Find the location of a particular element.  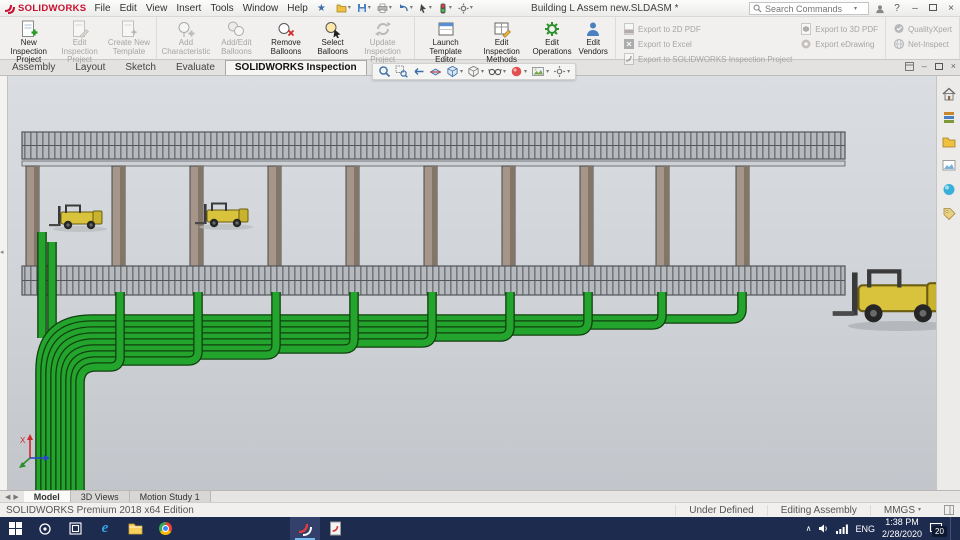

ribbon-button-create-new-template: Create New Template is located at coordinates (129, 38).